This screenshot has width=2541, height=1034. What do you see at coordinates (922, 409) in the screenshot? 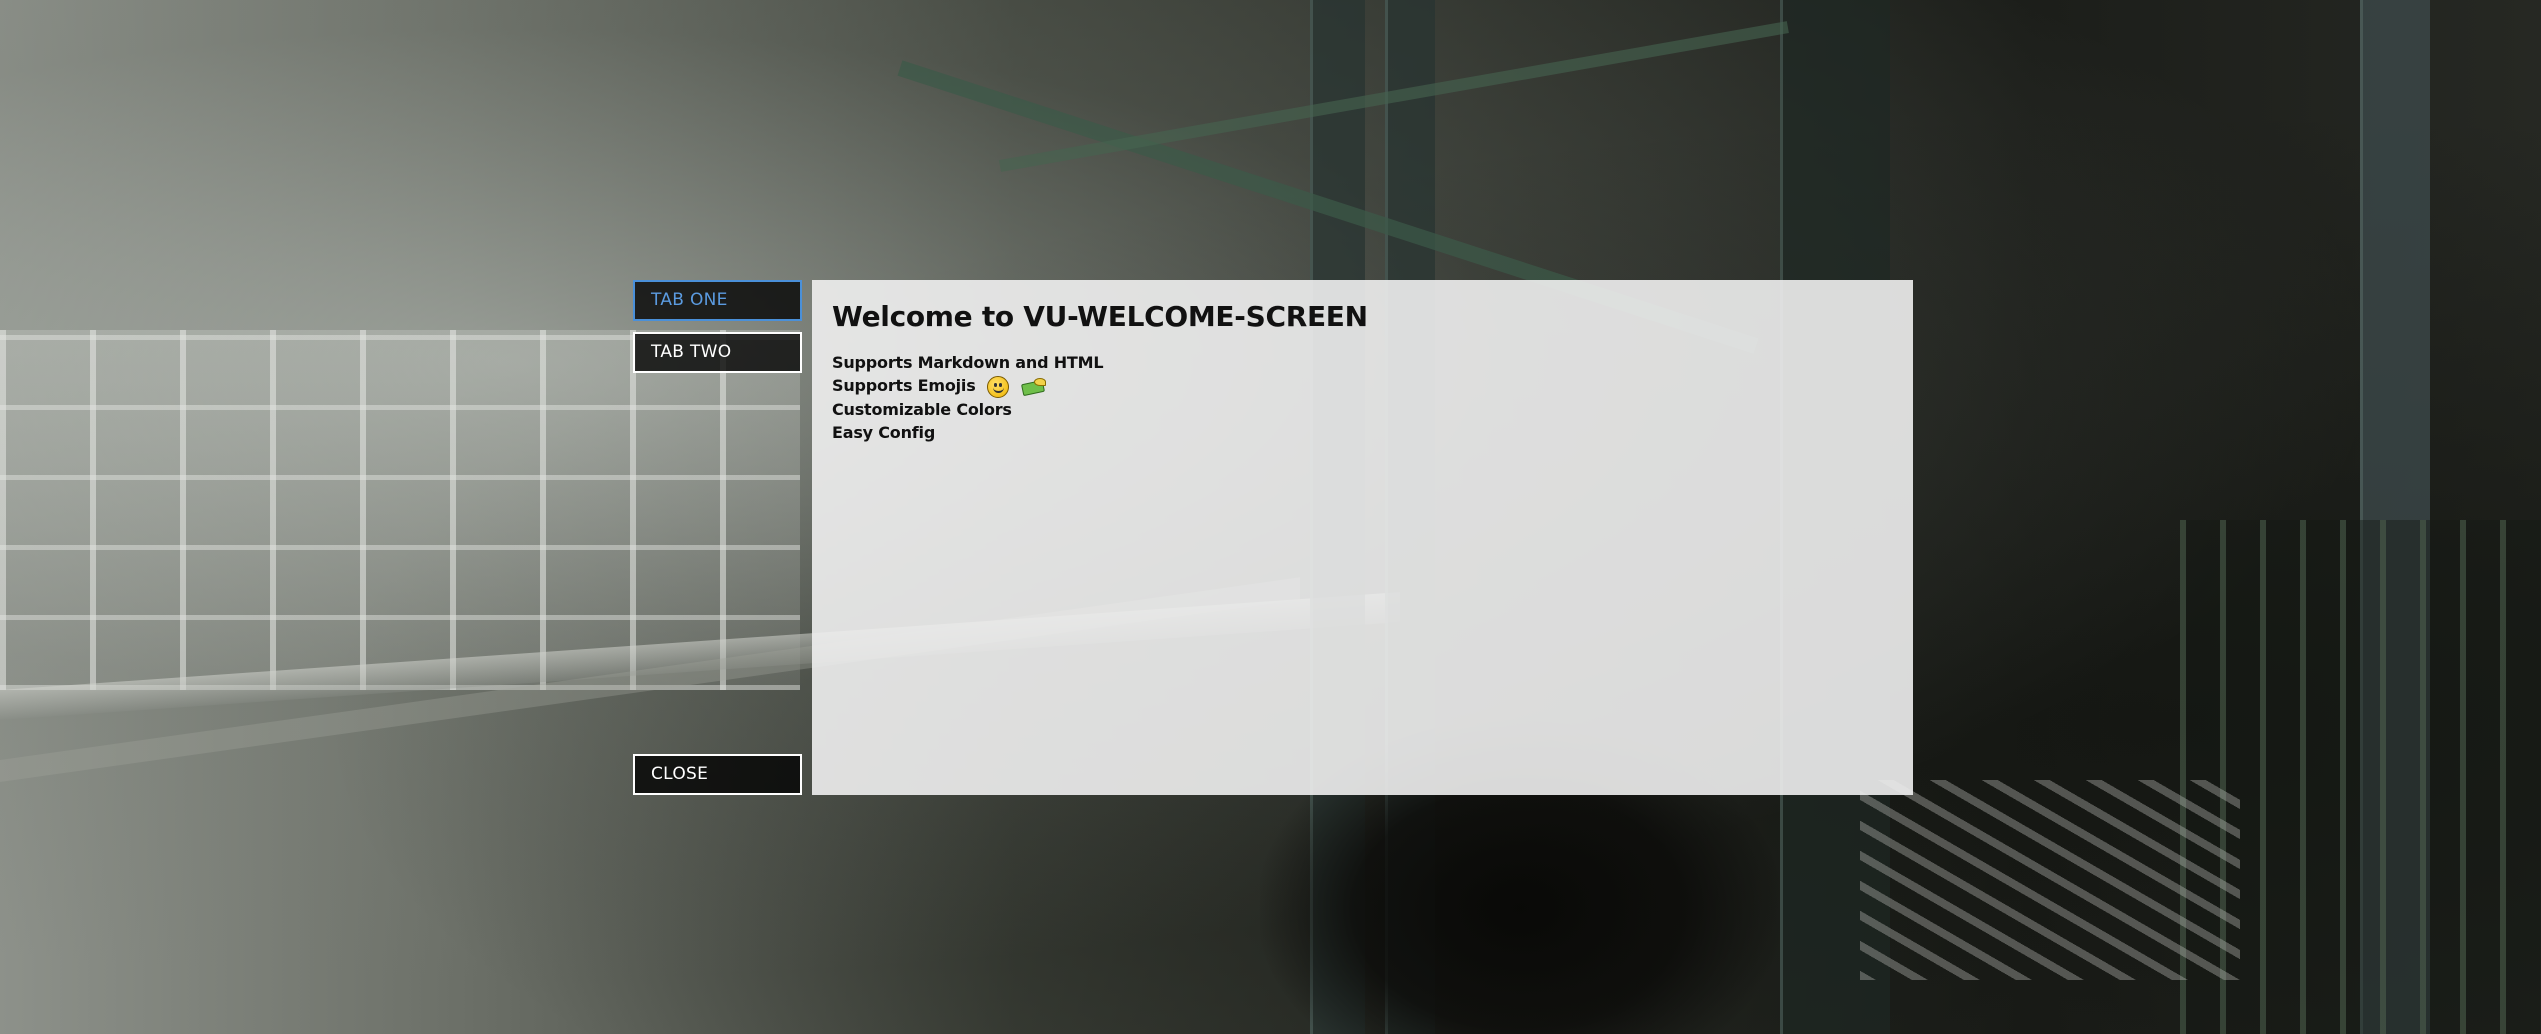
I see `feature-text: Customizable Colors` at bounding box center [922, 409].